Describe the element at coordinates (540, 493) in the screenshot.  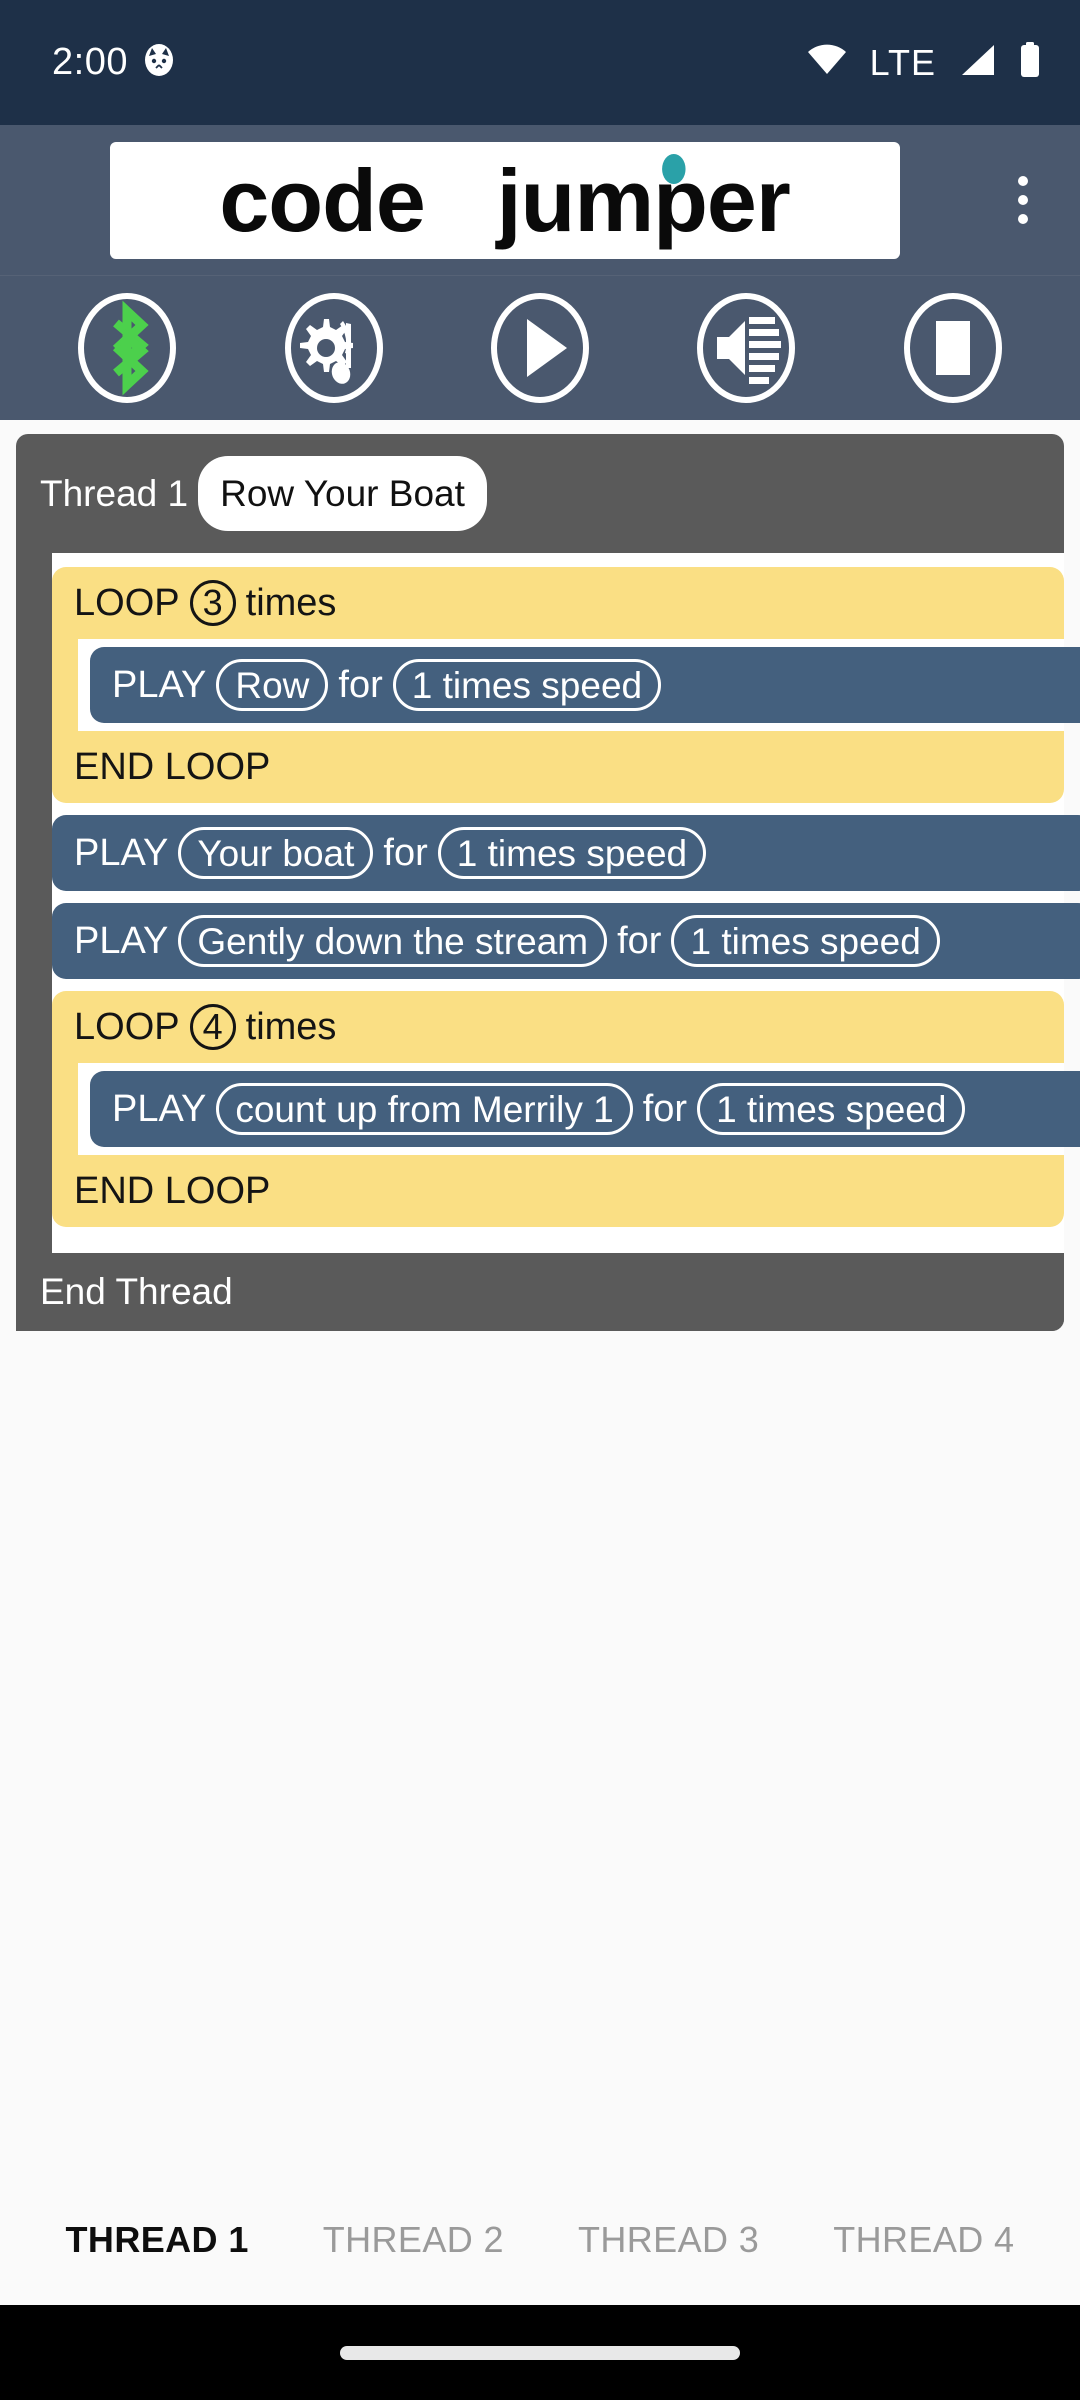
I see `thread-header: Thread 1 Row Your Boat` at that location.